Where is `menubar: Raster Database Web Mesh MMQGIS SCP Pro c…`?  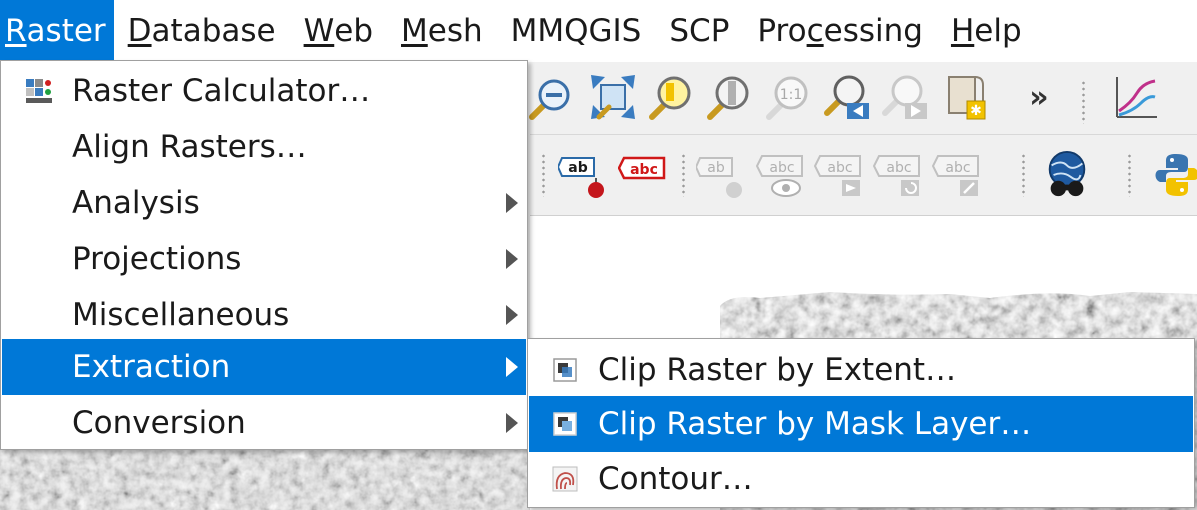 menubar: Raster Database Web Mesh MMQGIS SCP Pro c… is located at coordinates (598, 31).